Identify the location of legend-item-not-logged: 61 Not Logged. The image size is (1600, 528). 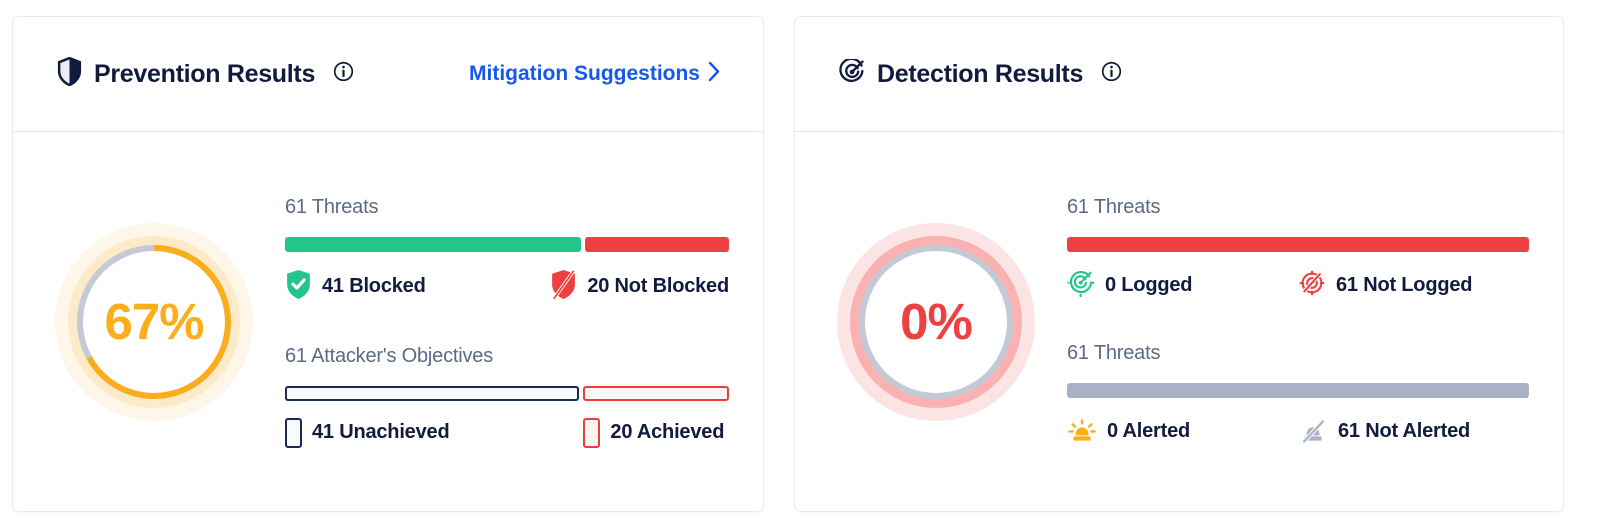
(1413, 285).